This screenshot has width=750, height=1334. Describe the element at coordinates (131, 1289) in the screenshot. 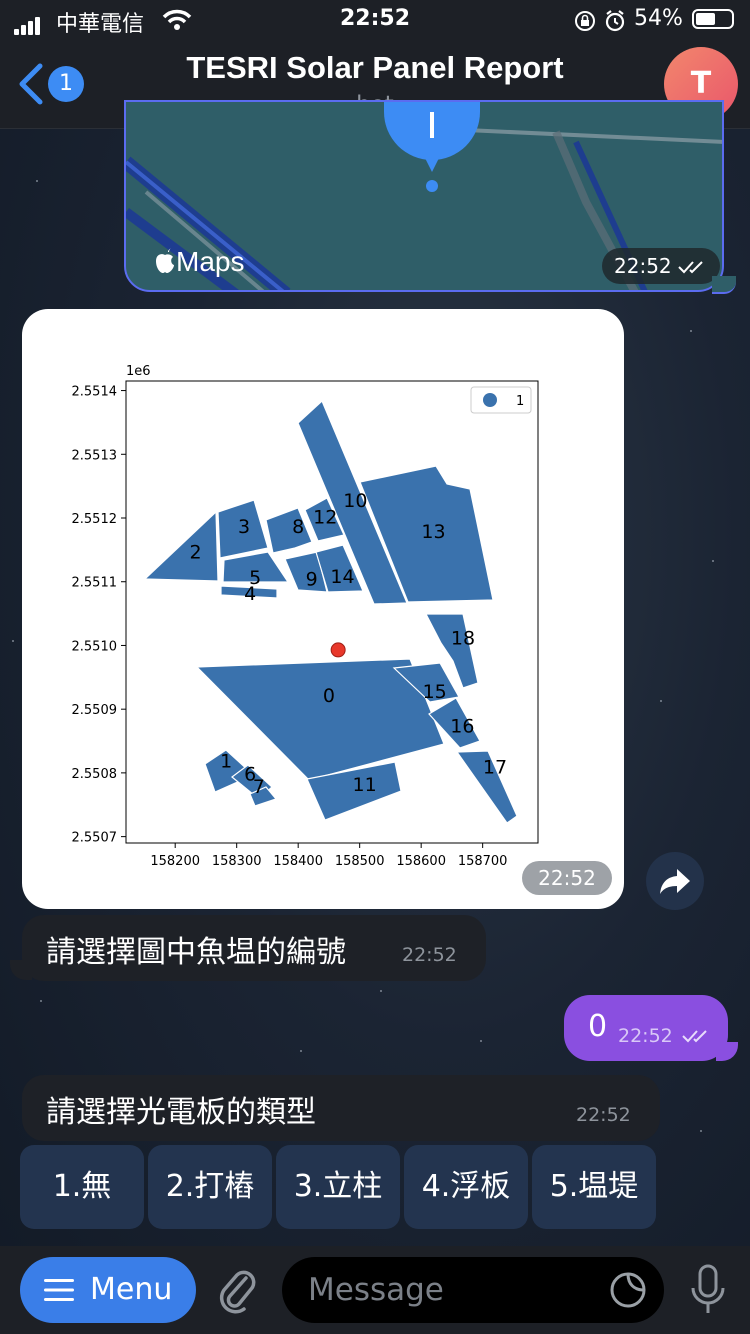

I see `menu-label: Menu` at that location.